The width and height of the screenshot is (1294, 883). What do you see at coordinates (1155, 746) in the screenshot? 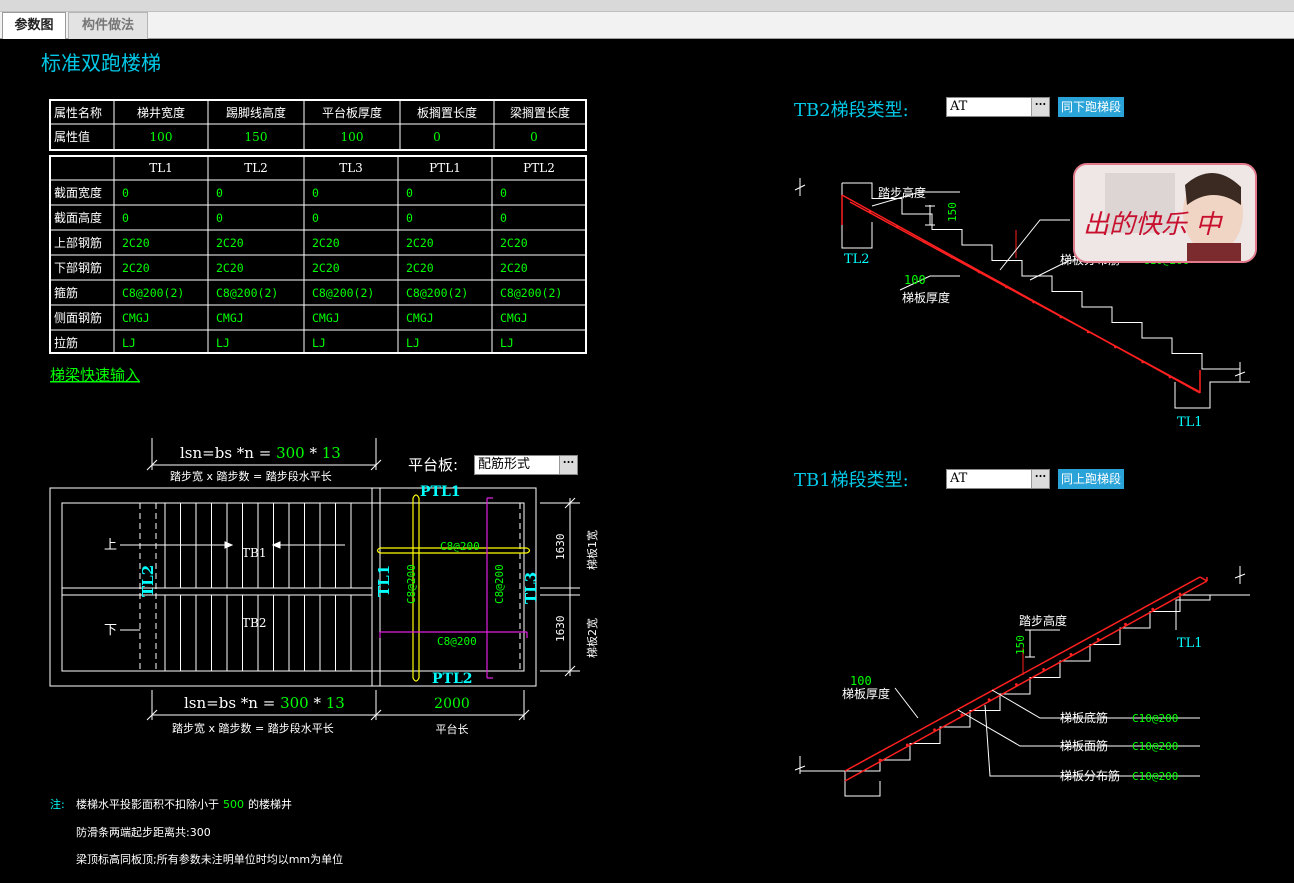
I see `tb1-top-rebar-value: C10@200` at bounding box center [1155, 746].